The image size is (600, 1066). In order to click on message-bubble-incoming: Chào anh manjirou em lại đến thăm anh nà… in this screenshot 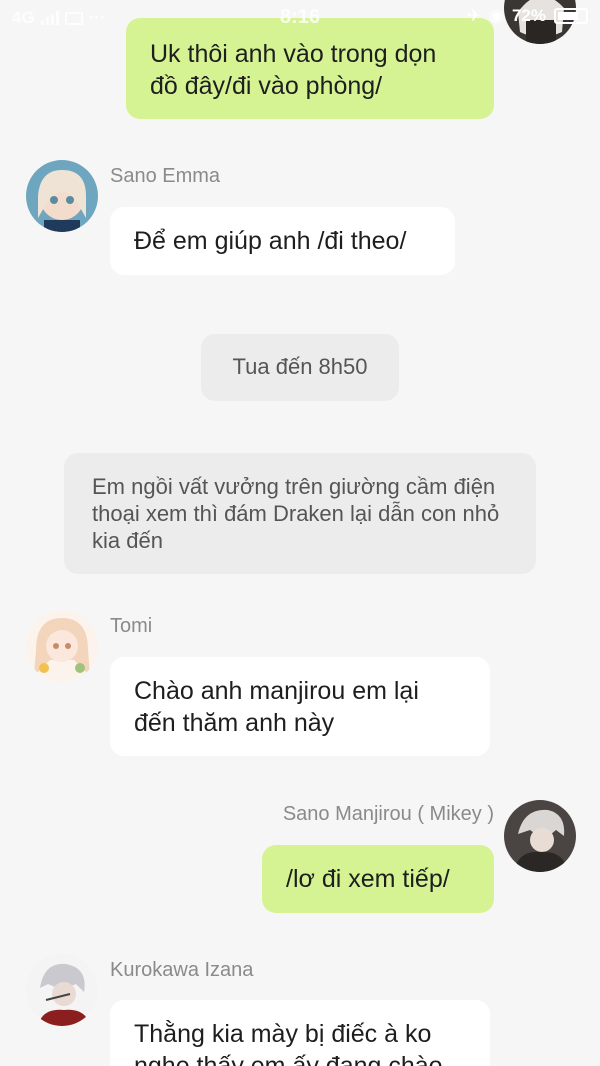, I will do `click(300, 706)`.